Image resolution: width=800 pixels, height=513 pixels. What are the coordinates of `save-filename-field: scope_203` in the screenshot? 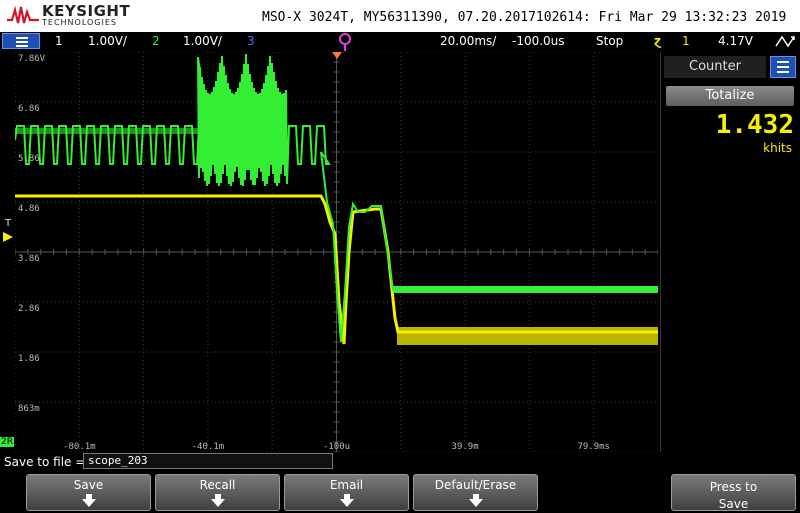 It's located at (208, 461).